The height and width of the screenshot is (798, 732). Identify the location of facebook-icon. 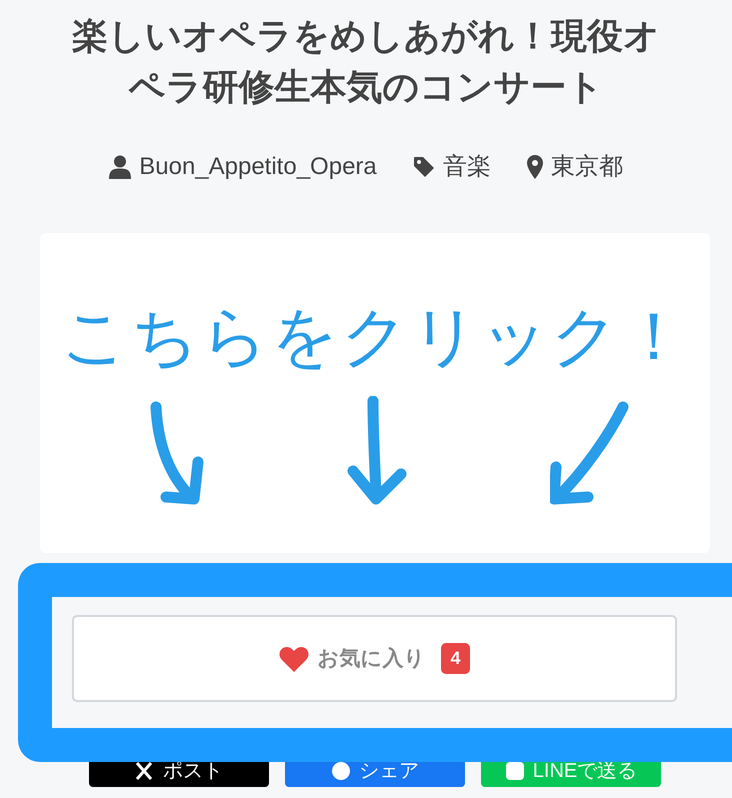
(341, 771).